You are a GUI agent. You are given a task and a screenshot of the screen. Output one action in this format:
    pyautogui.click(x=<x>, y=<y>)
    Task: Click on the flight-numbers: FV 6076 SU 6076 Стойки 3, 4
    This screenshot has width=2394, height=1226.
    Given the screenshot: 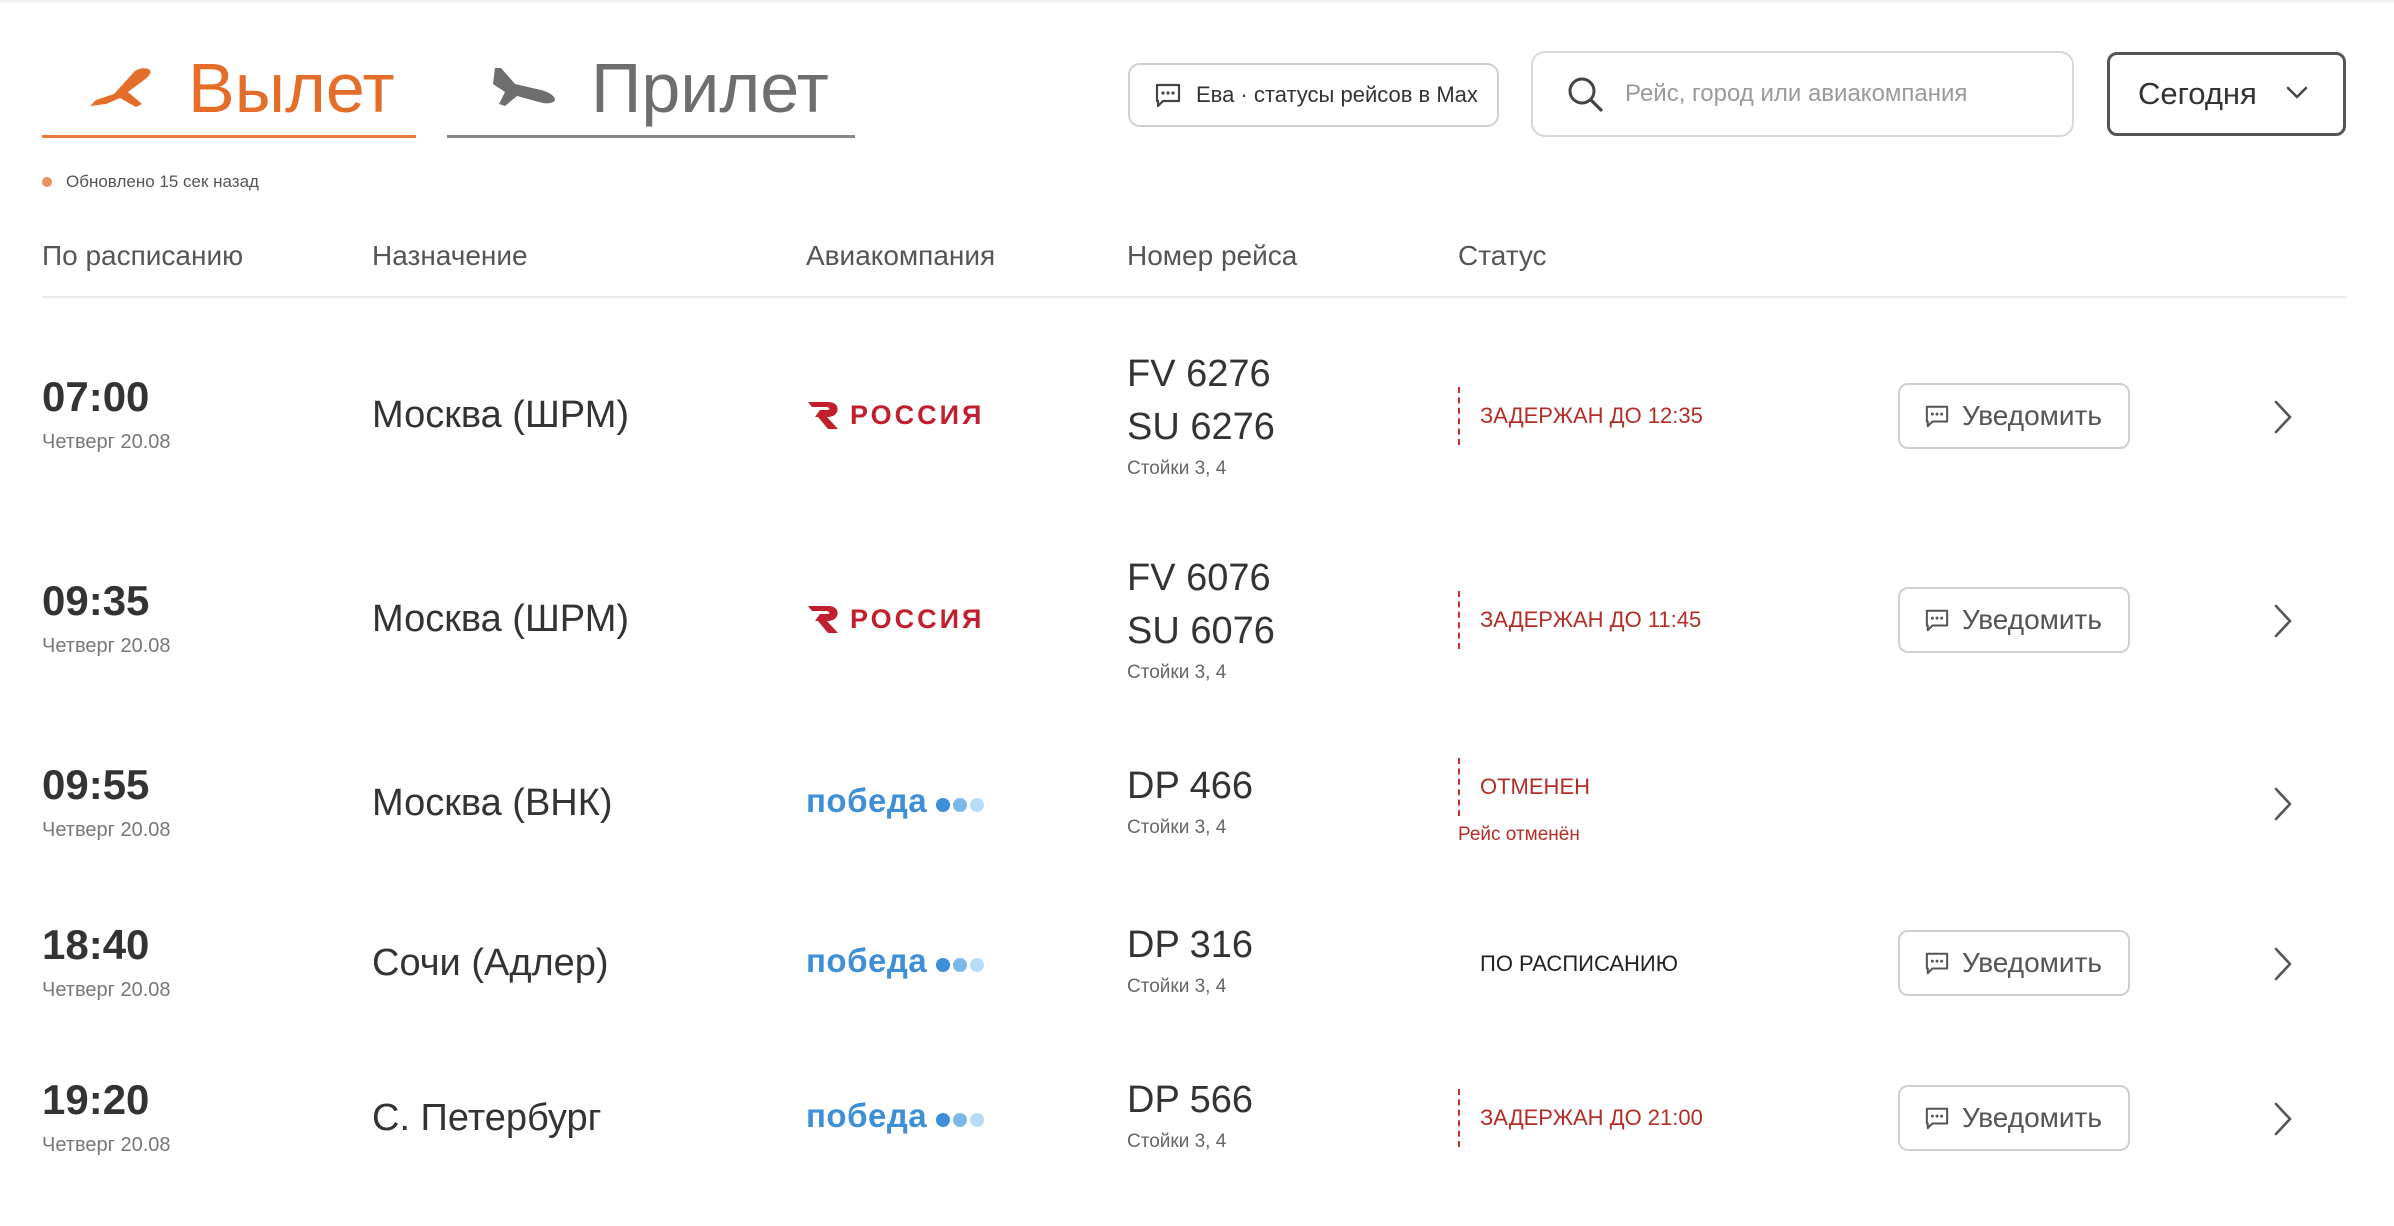 What is the action you would take?
    pyautogui.click(x=1201, y=618)
    